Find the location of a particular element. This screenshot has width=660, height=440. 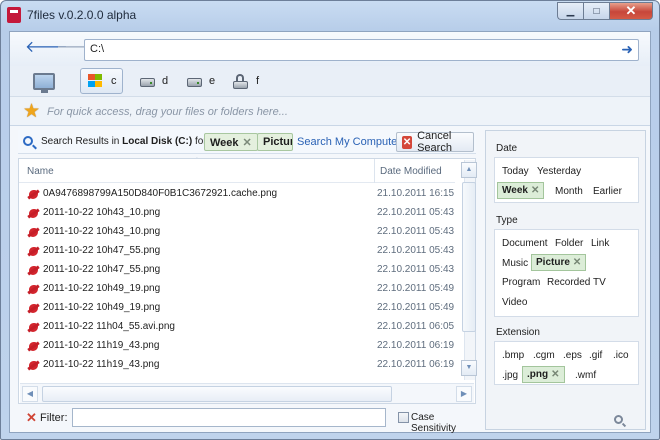

facet-type-program: Program is located at coordinates (521, 282).